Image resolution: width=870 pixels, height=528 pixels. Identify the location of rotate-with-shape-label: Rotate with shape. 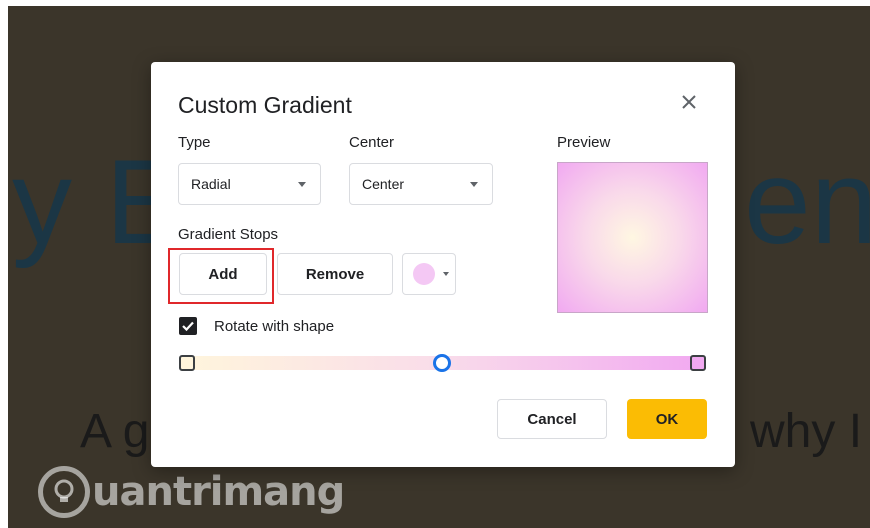
(274, 326).